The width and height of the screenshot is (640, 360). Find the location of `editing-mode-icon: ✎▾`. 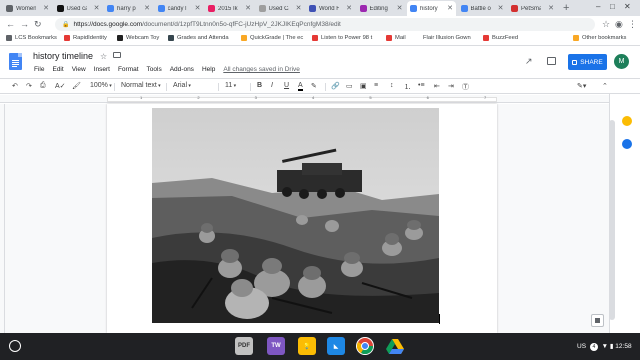

editing-mode-icon: ✎▾ is located at coordinates (581, 86).